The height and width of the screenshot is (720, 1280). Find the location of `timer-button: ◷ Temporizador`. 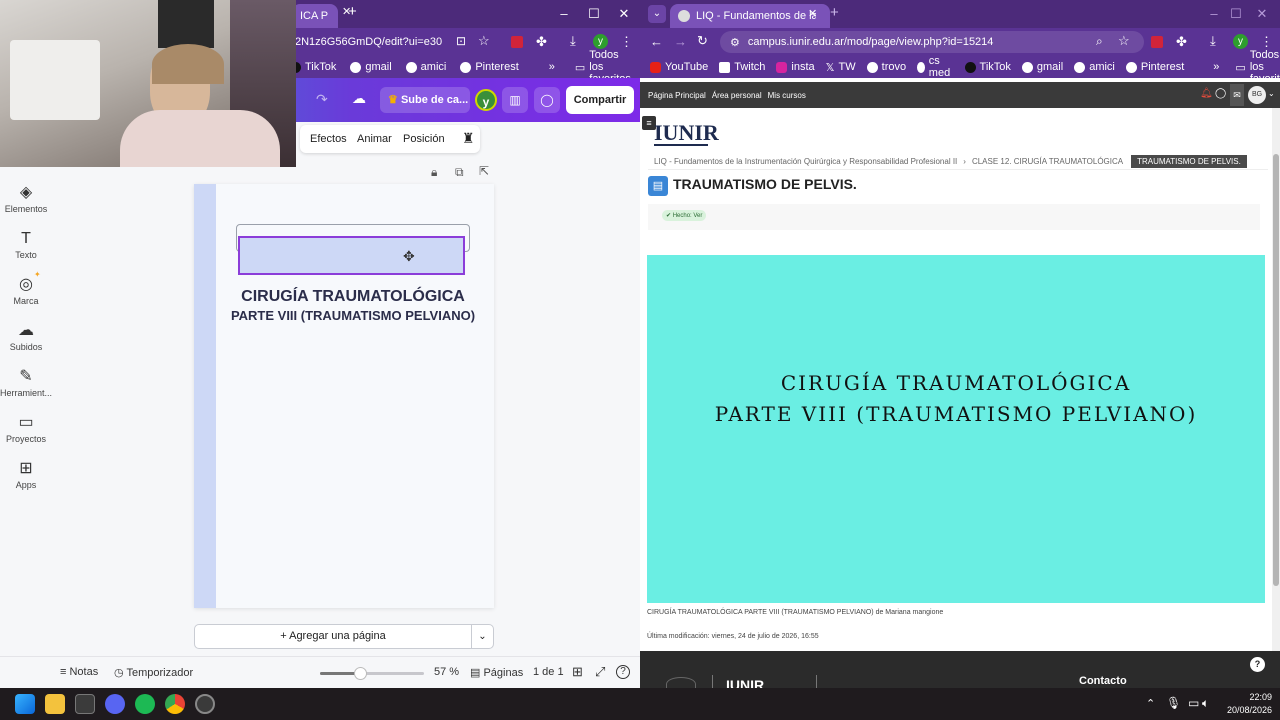

timer-button: ◷ Temporizador is located at coordinates (153, 672).